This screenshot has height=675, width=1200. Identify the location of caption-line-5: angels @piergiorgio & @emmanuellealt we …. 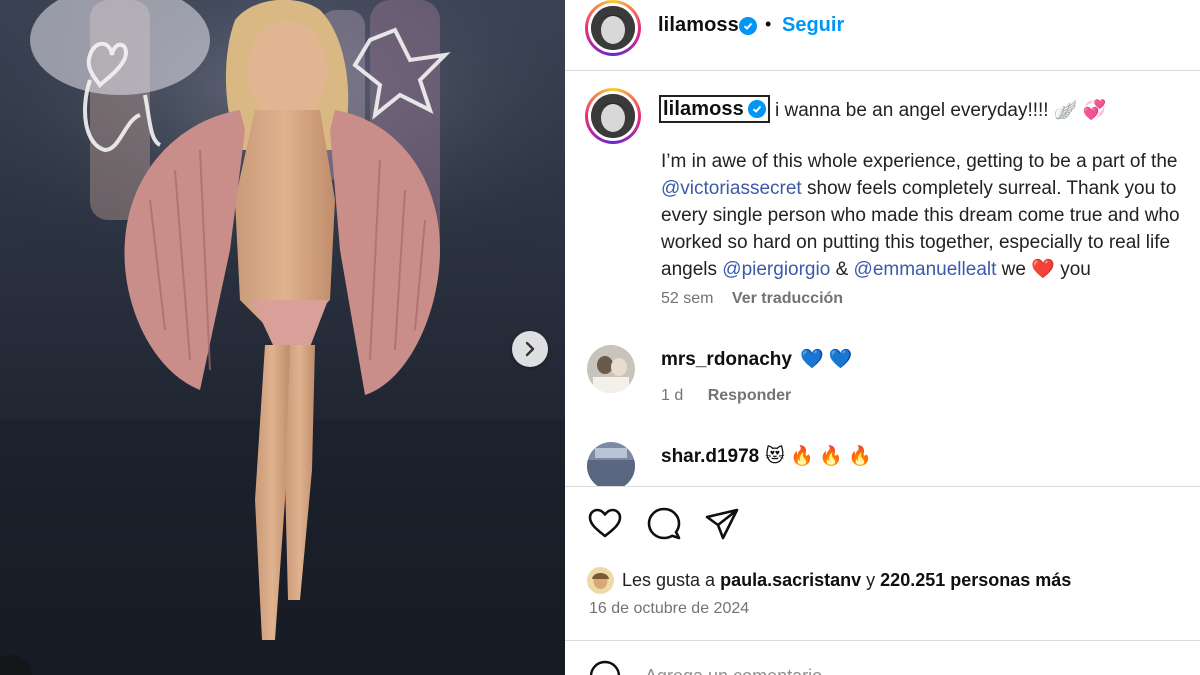
(930, 269).